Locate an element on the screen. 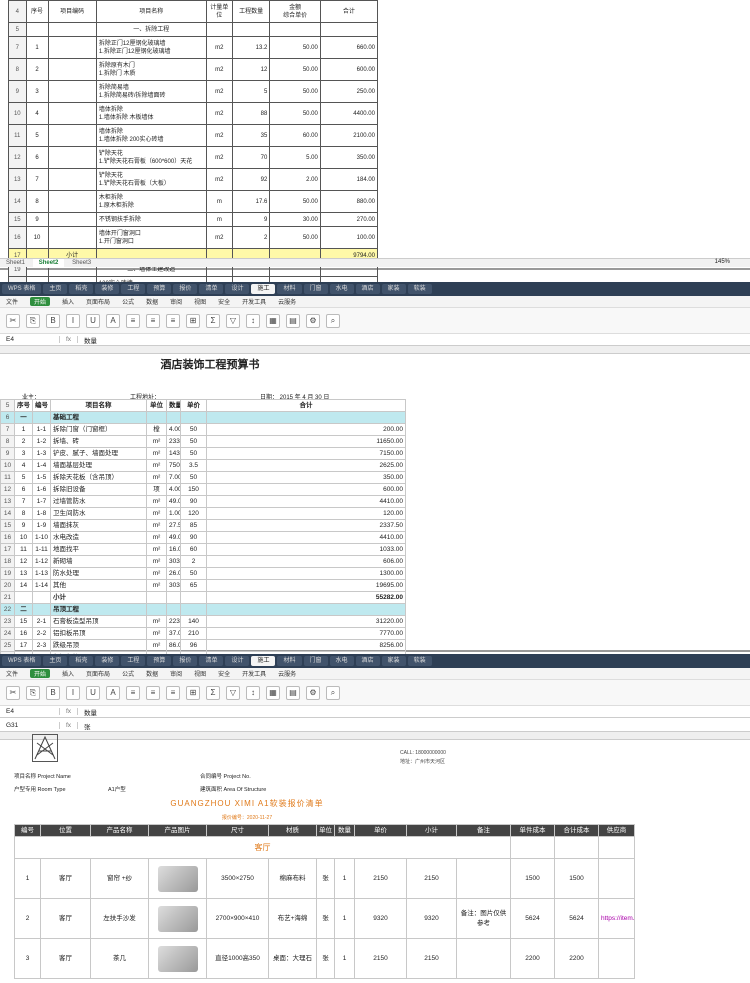  cell-seq: 11 is located at coordinates (23, 549).